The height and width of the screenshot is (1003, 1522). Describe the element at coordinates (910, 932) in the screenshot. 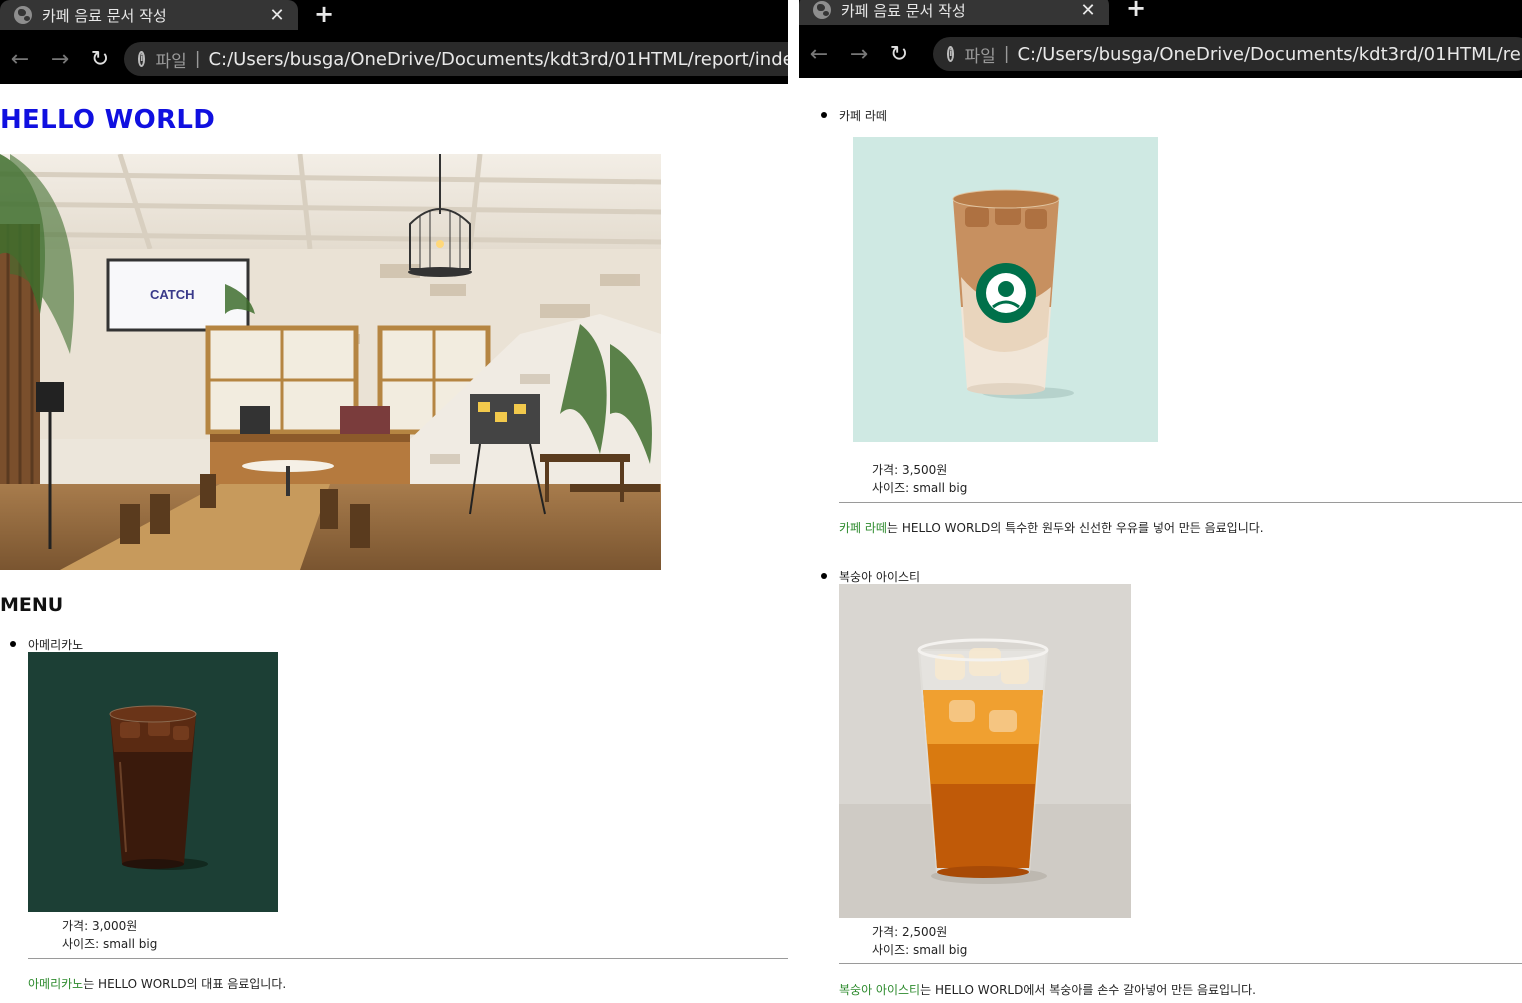

I see `price-peach-tea: 가격: 2,500원` at that location.